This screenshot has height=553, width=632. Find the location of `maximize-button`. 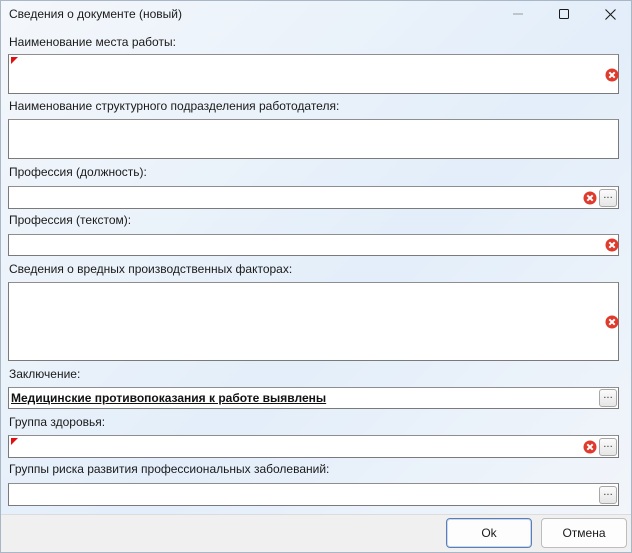

maximize-button is located at coordinates (564, 14).